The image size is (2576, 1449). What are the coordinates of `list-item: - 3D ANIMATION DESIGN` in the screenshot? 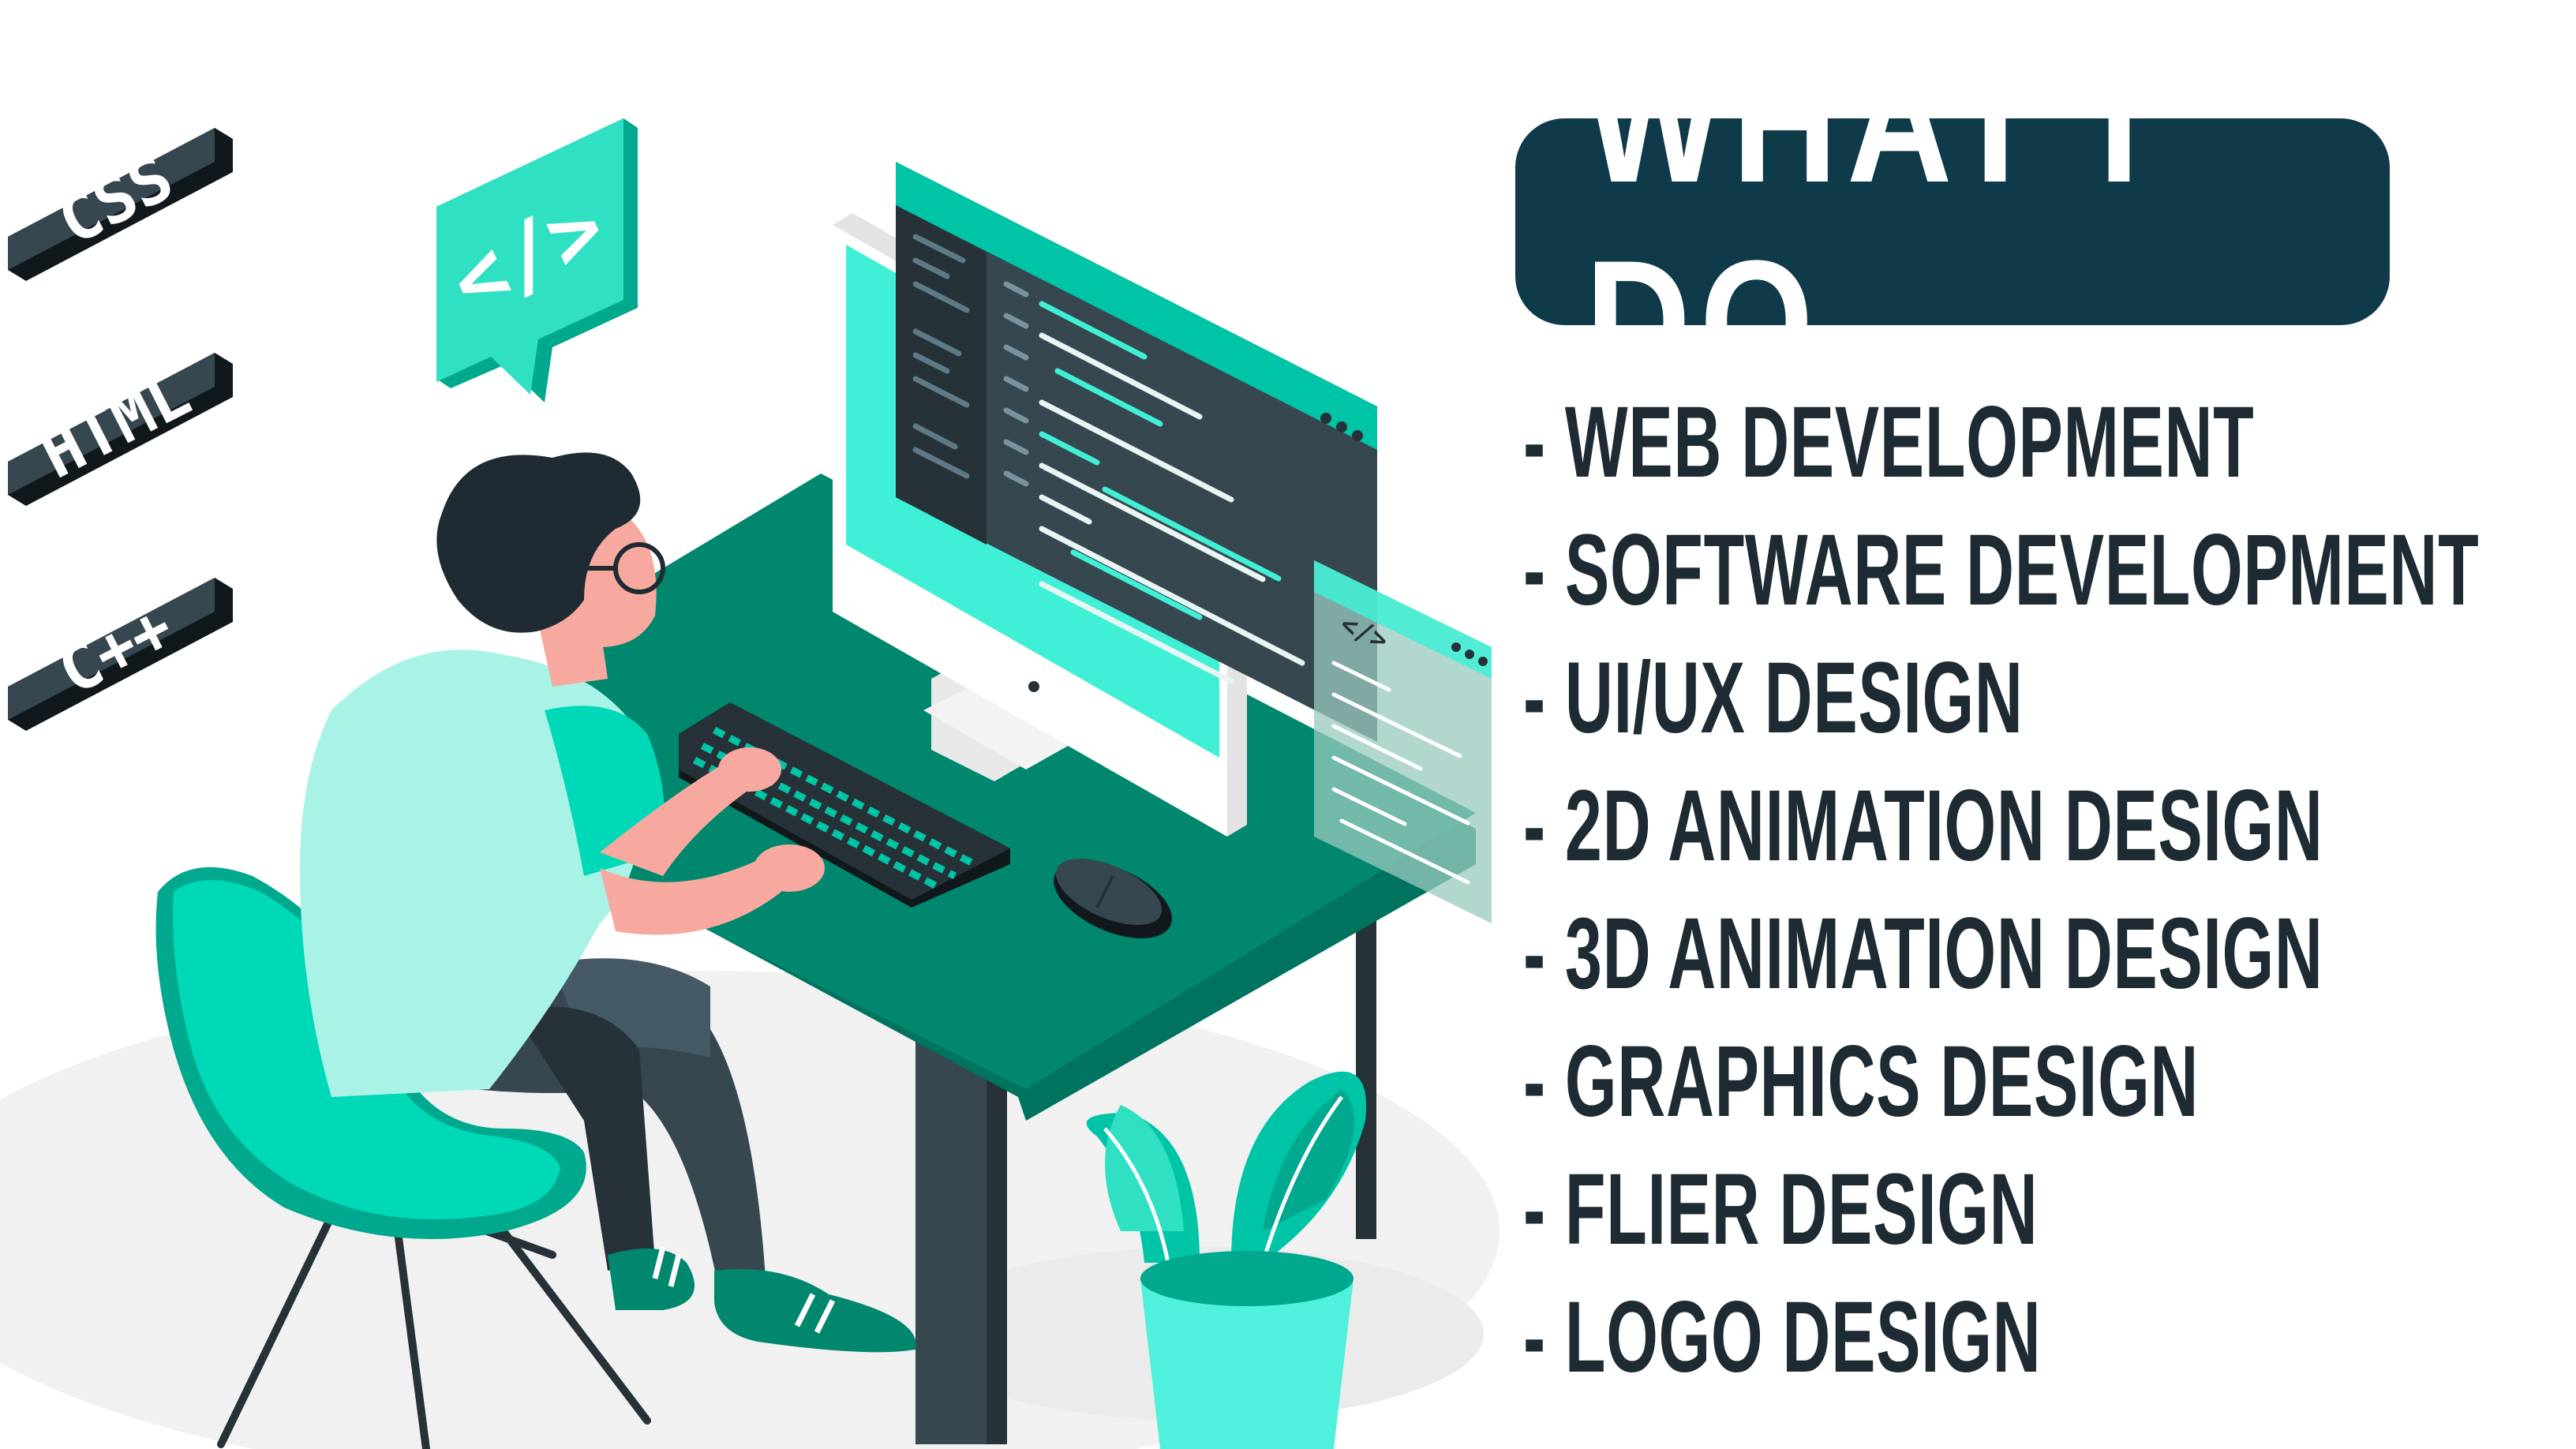 It's located at (2048, 954).